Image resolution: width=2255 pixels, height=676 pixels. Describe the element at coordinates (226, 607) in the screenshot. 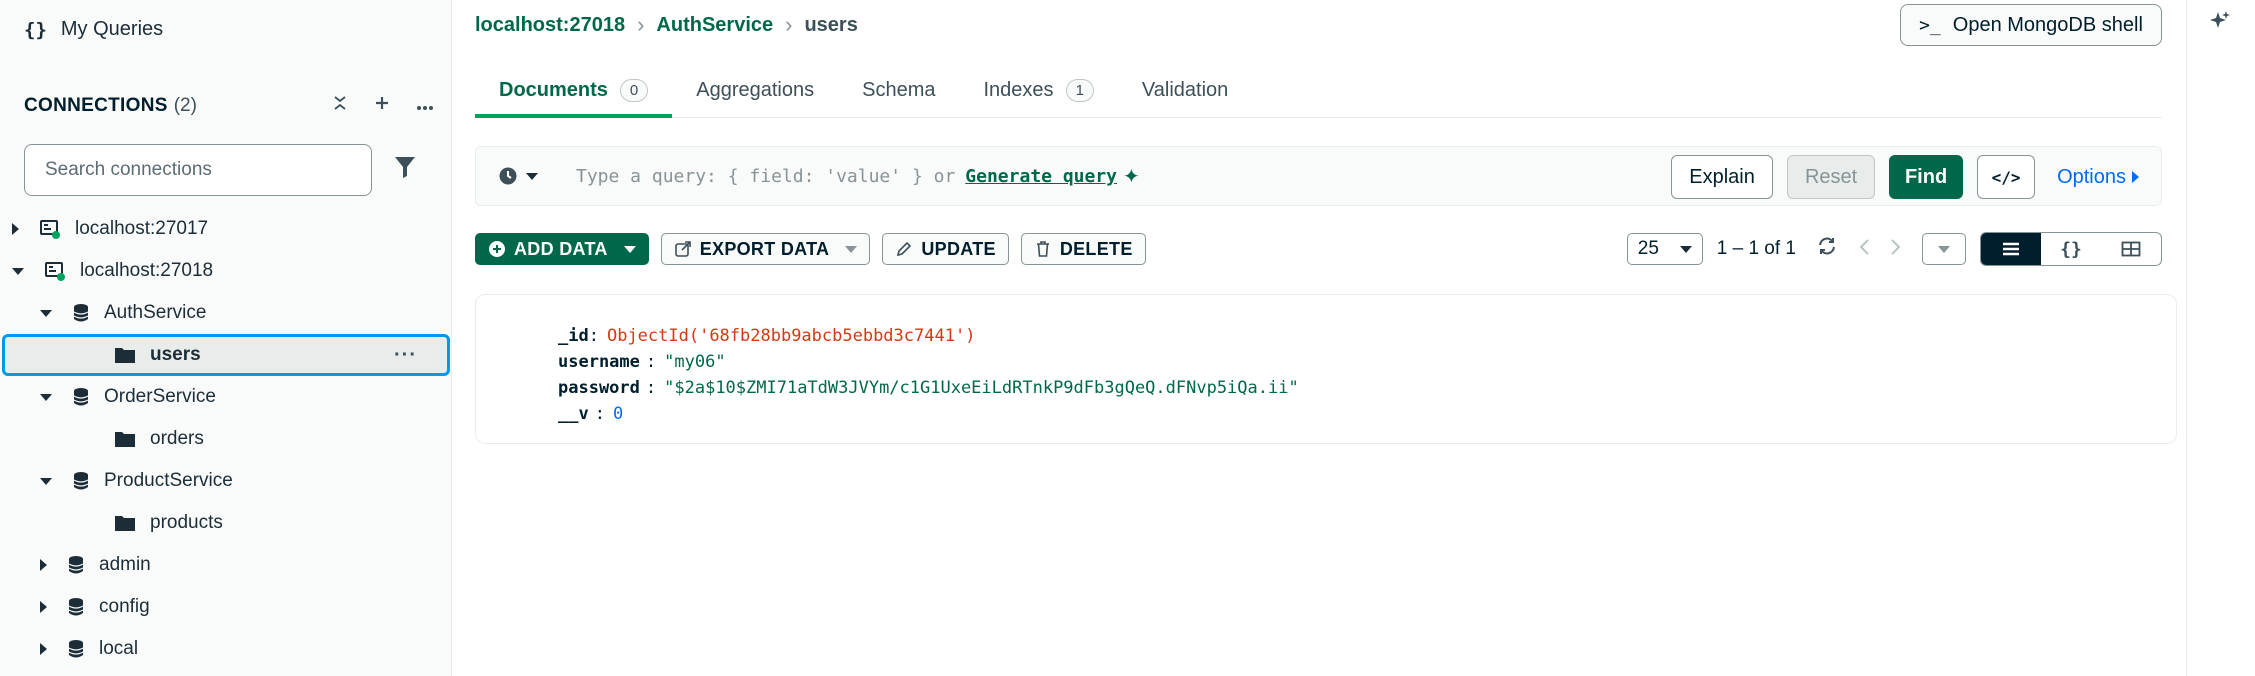

I see `tree-item-config: config` at that location.